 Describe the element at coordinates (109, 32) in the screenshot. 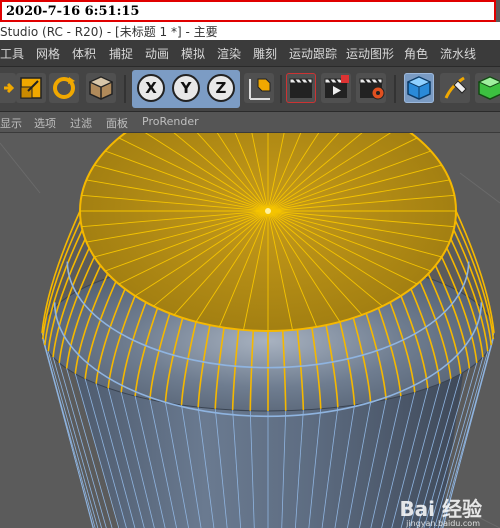

I see `window-title: Studio (RC - R20) - [未标题 1 *] - 主要` at that location.